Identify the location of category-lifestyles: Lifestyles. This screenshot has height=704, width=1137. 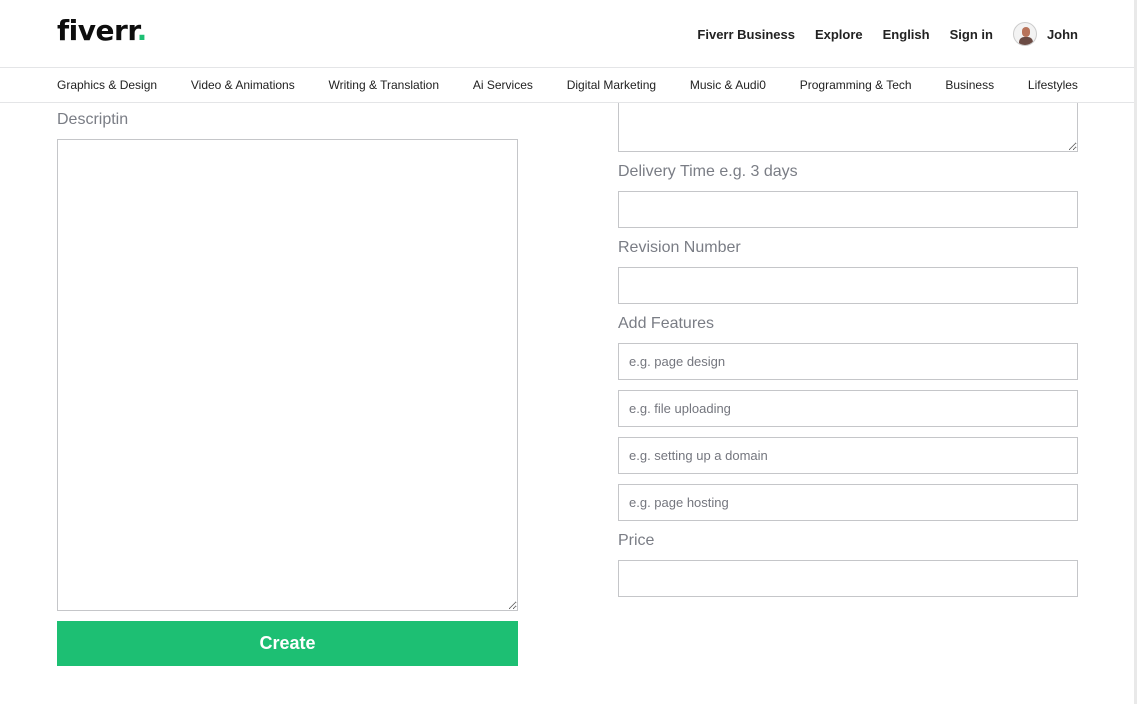
(1053, 85).